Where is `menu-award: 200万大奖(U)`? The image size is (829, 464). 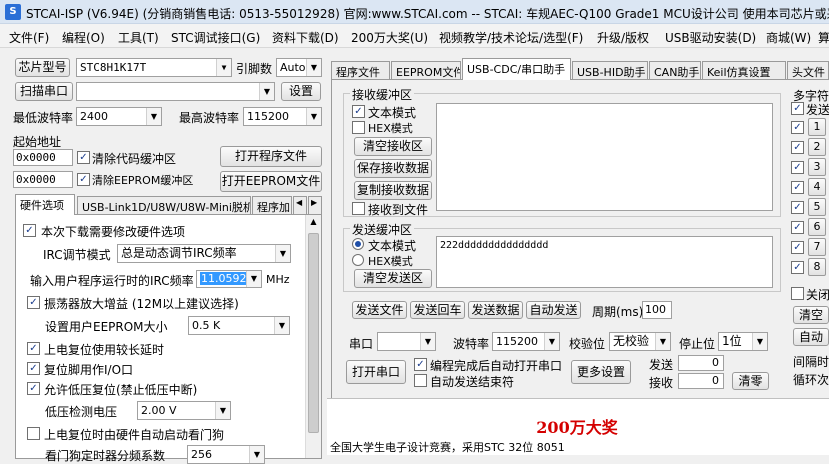 menu-award: 200万大奖(U) is located at coordinates (389, 37).